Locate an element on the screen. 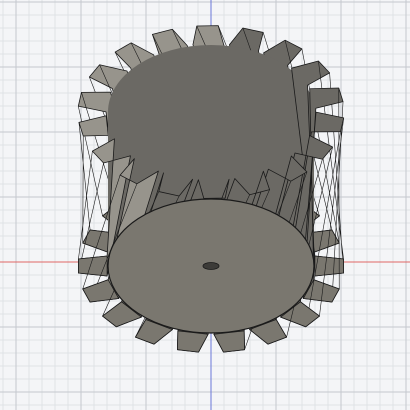 This screenshot has width=410, height=410. center-hole-icon is located at coordinates (211, 266).